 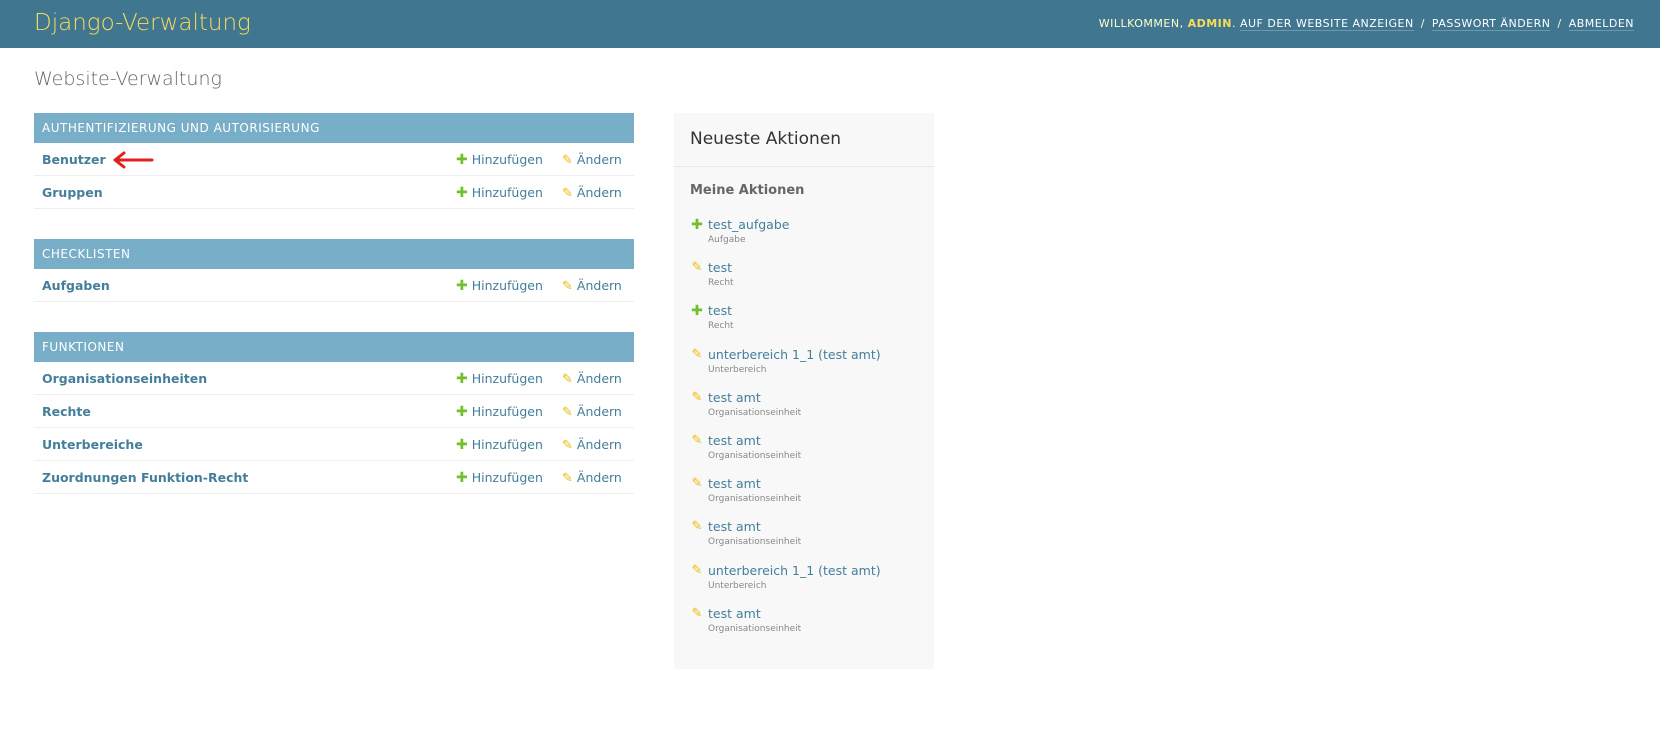 I want to click on model-row-rechte: Rechte ✚ Hinzufügen ✎ Ändern, so click(x=334, y=411).